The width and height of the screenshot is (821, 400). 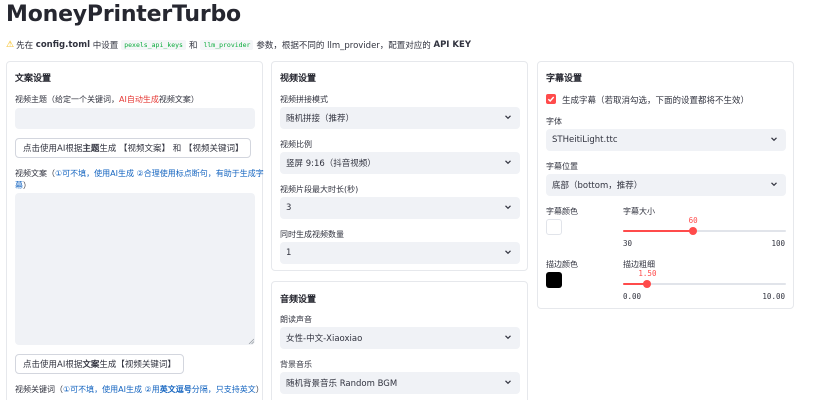 I want to click on font-color-picker, so click(x=554, y=227).